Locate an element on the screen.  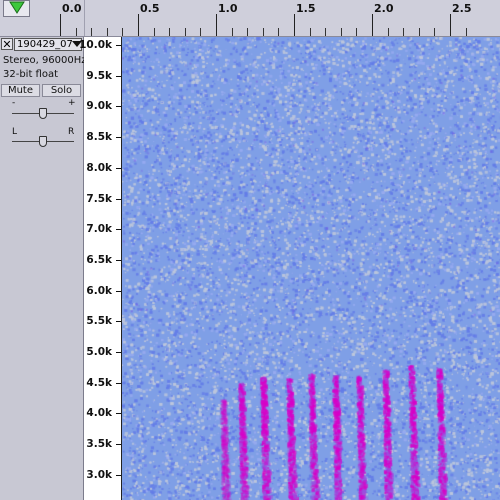
track-bitdepth-info: 32-bit float is located at coordinates (31, 74).